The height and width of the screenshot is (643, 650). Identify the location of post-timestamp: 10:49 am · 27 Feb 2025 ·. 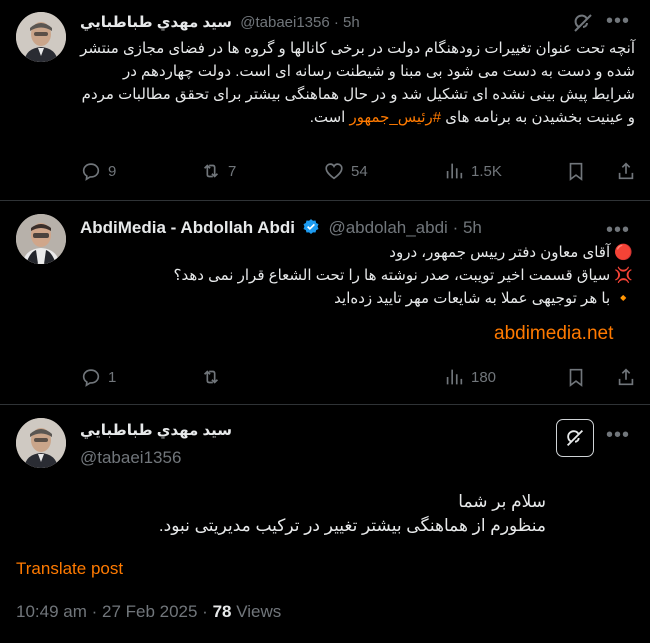
(114, 611).